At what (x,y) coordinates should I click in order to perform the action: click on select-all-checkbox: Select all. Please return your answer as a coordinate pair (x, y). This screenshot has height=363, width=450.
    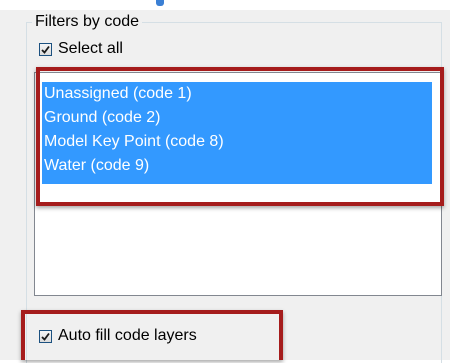
    Looking at the image, I should click on (81, 49).